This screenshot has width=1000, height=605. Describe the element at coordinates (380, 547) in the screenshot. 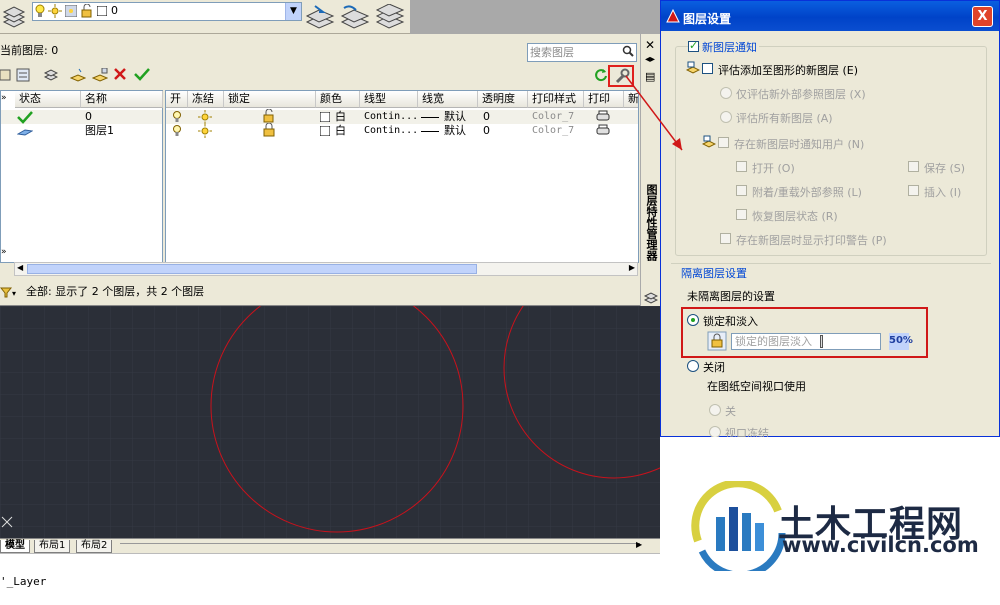

I see `hscroll-track` at that location.